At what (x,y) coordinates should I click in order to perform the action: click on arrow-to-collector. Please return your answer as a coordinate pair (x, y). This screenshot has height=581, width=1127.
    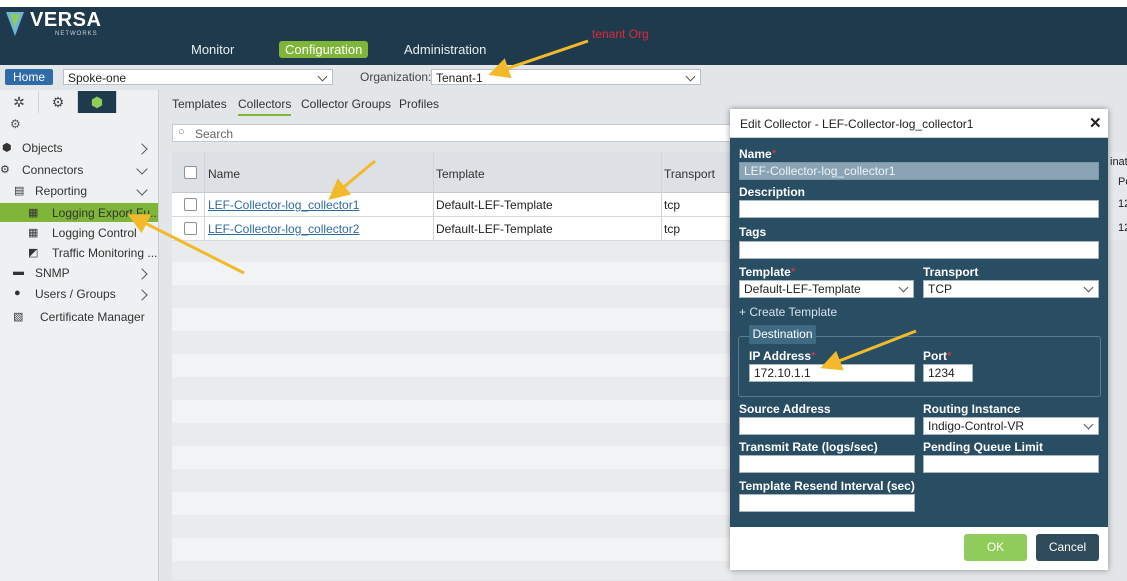
    Looking at the image, I should click on (352, 179).